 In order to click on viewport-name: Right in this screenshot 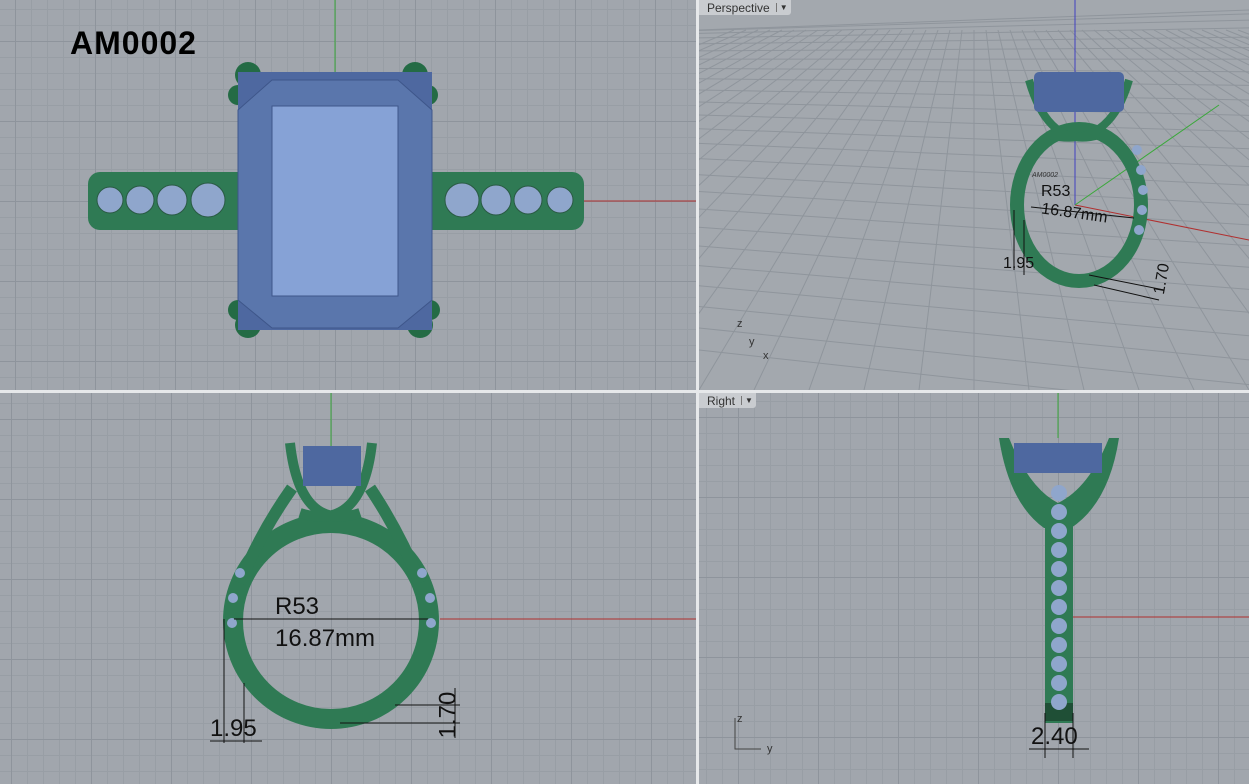, I will do `click(721, 400)`.